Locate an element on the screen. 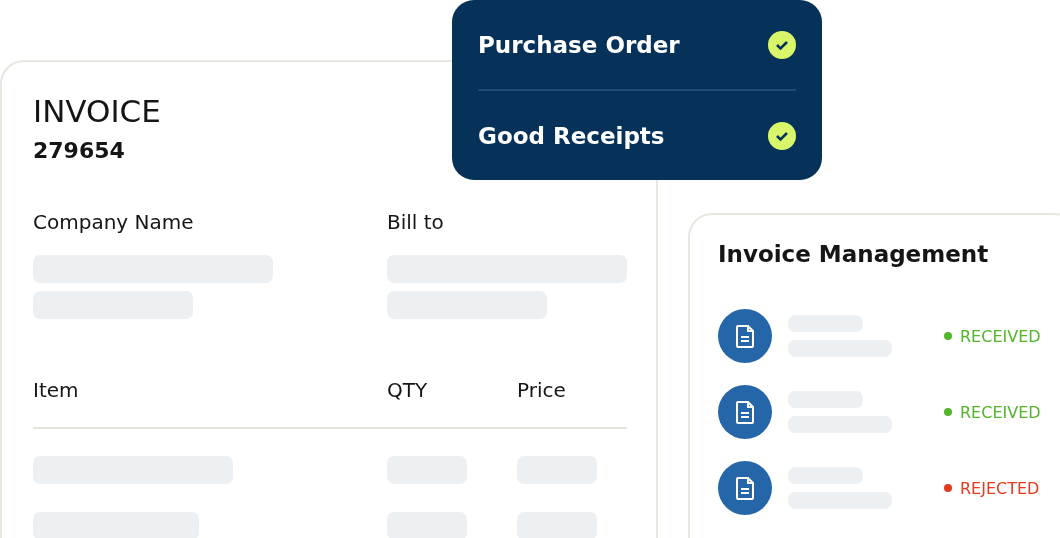 Image resolution: width=1060 pixels, height=538 pixels. checklist-label: Good Receipts is located at coordinates (571, 135).